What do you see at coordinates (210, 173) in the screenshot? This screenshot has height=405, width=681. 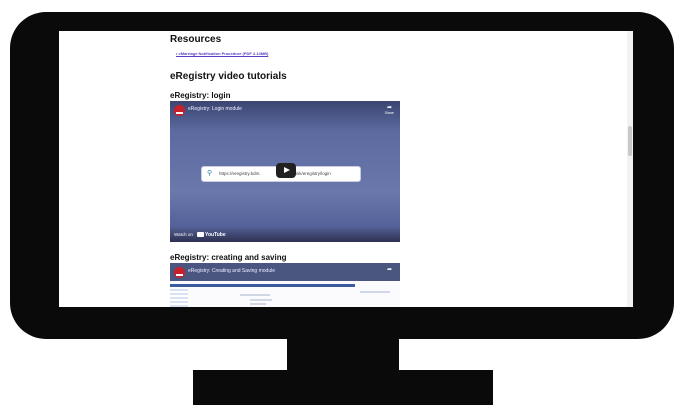 I see `search-icon: ⚲` at bounding box center [210, 173].